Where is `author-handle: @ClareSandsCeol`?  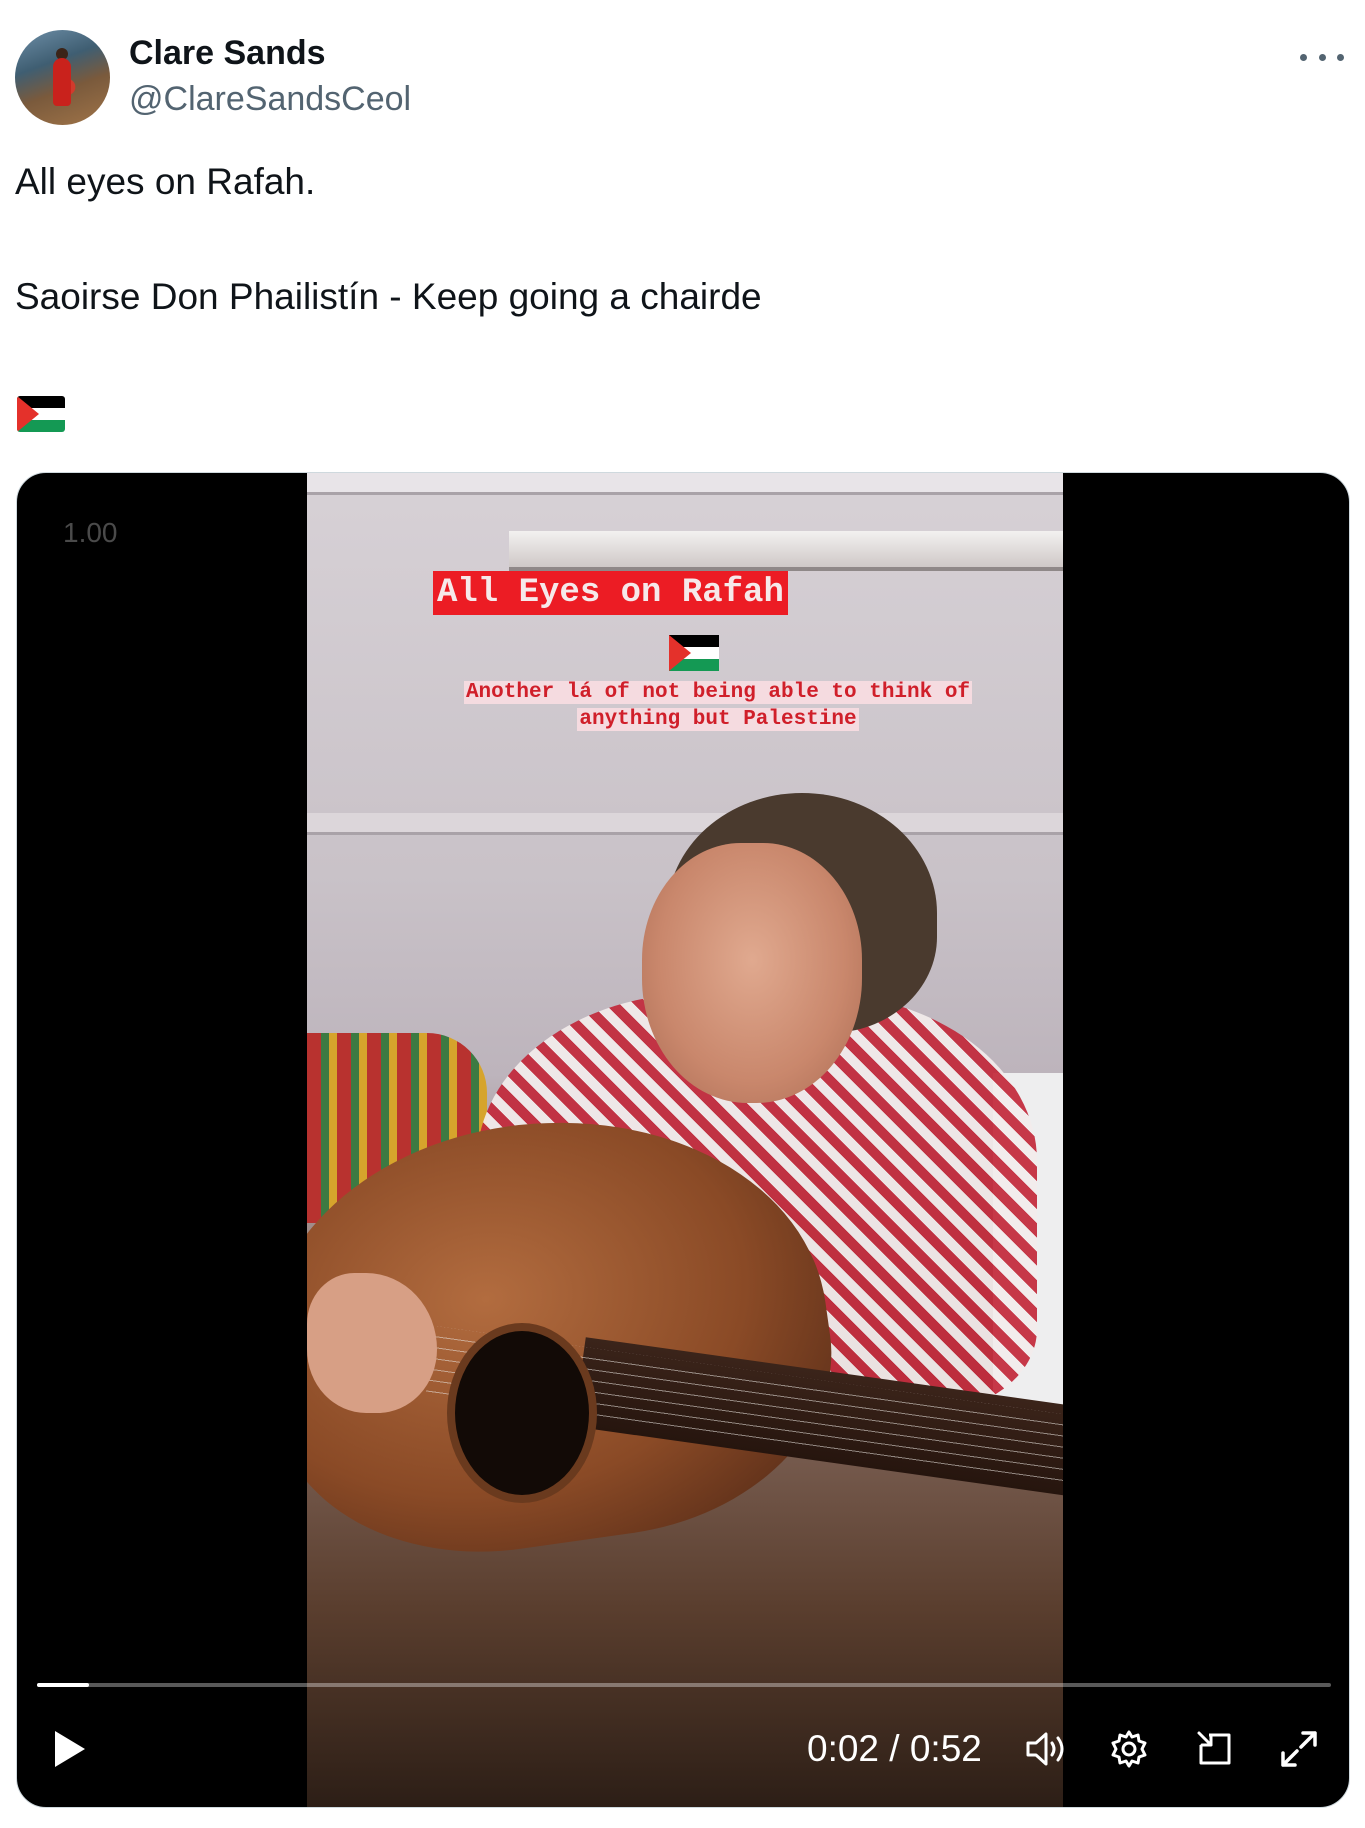
author-handle: @ClareSandsCeol is located at coordinates (270, 99).